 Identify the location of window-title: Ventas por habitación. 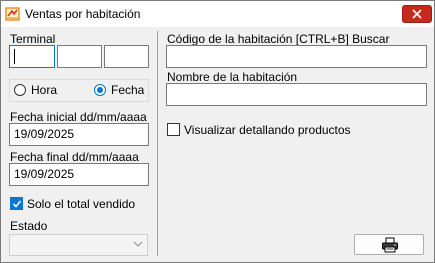
(83, 14).